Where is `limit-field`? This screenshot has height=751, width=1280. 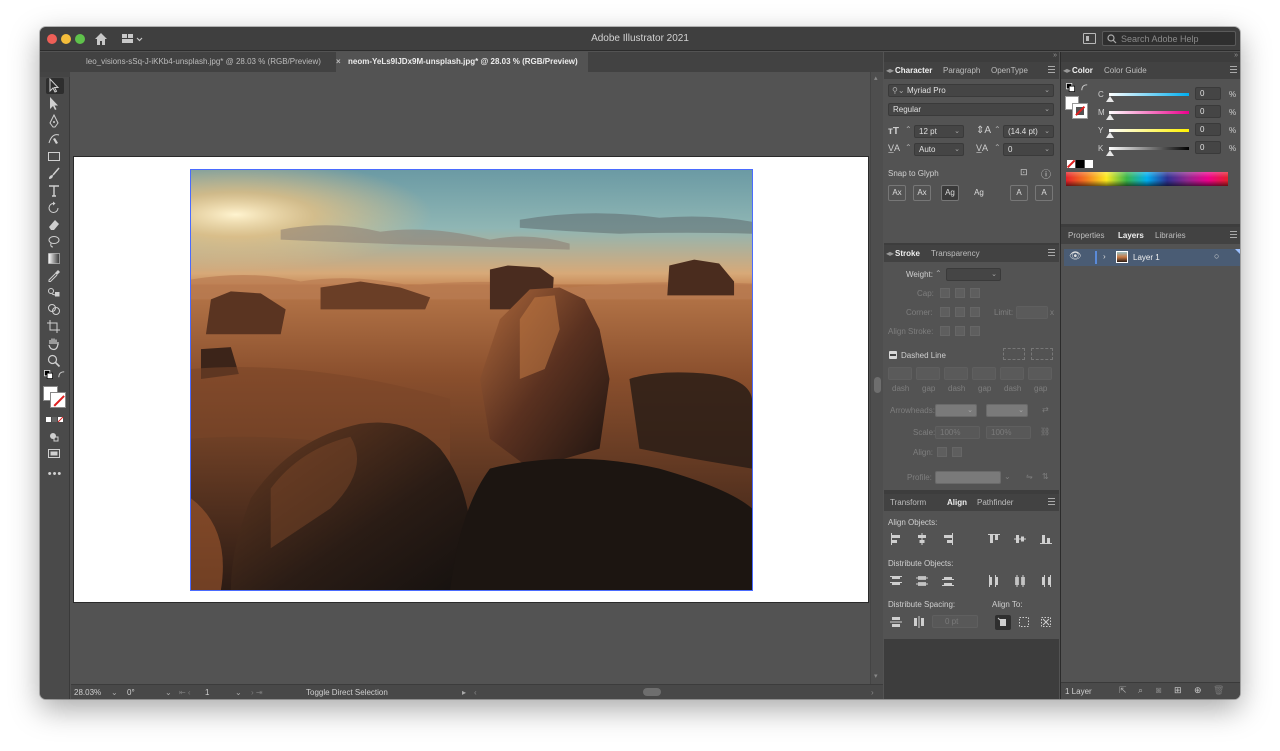 limit-field is located at coordinates (1032, 312).